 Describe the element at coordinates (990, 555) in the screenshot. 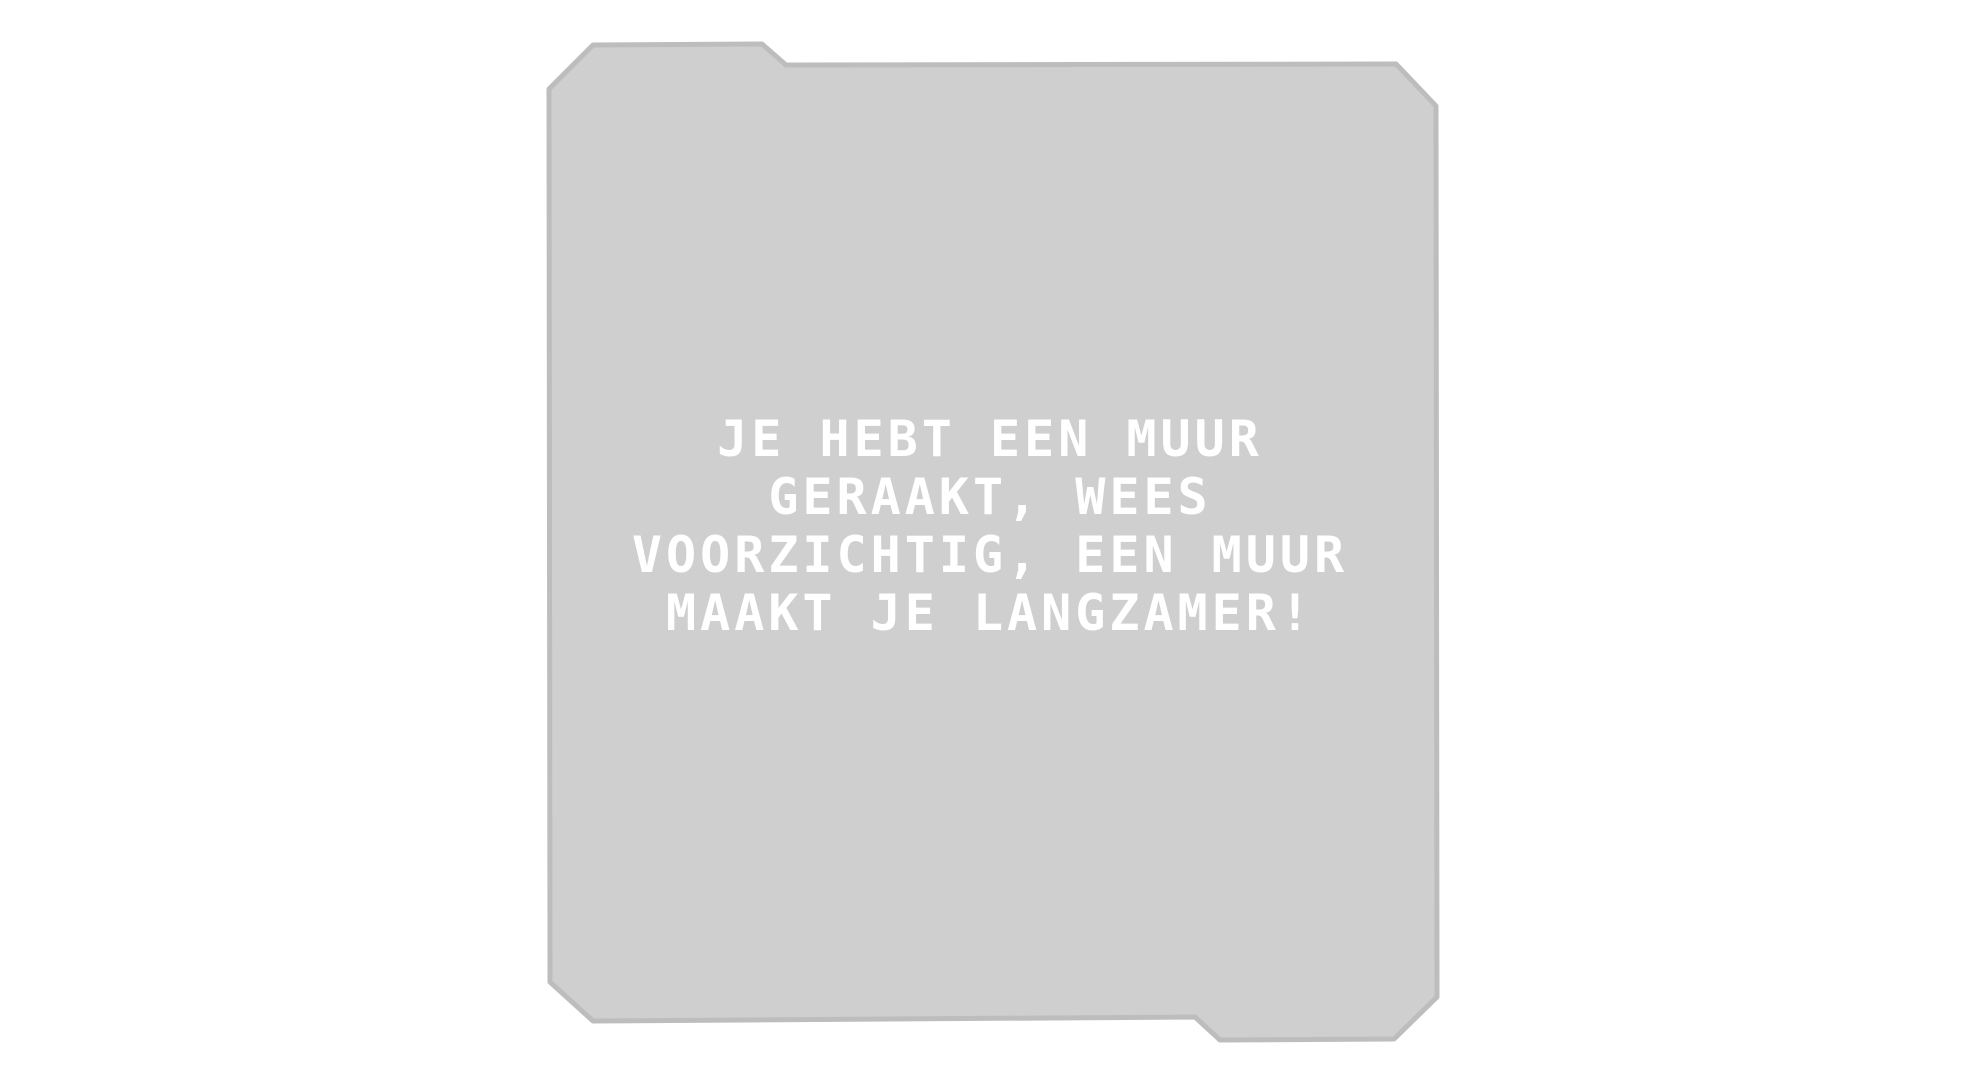

I see `message-line: VOORZICHTIG, EEN MUUR` at that location.